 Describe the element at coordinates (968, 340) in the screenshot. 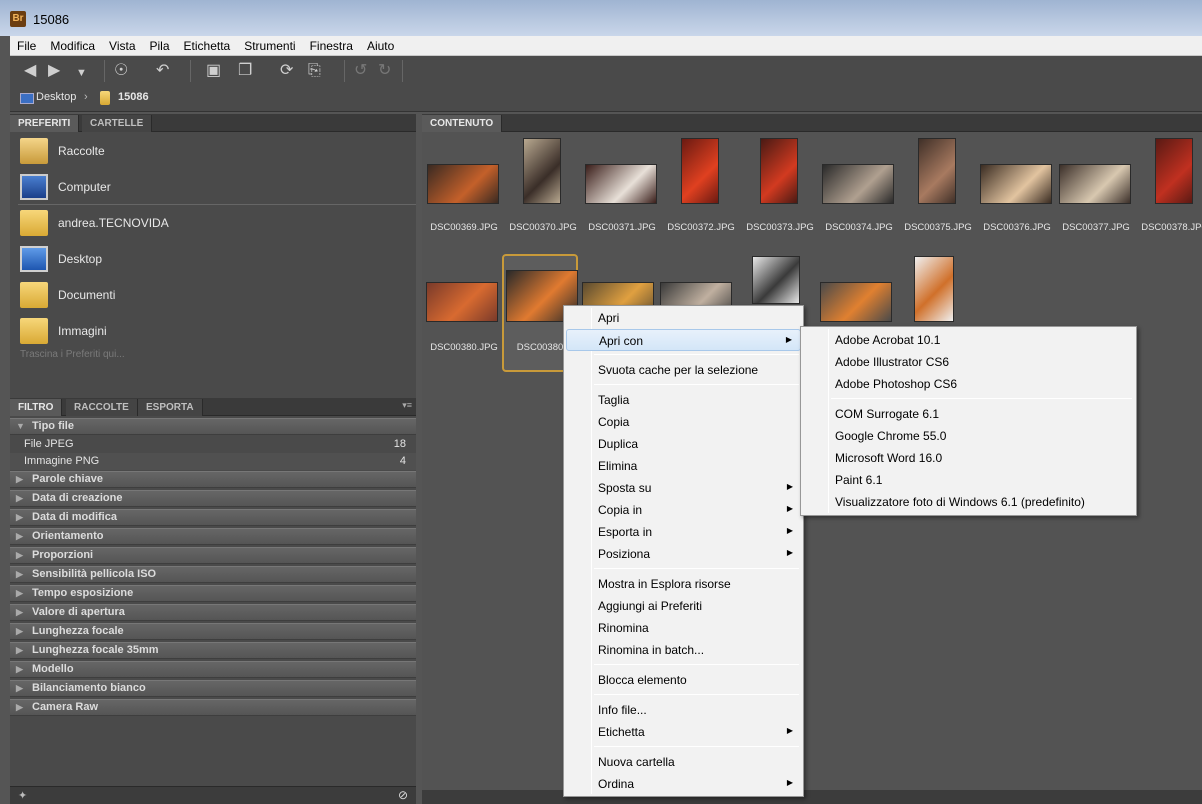

I see `menu-item: Adobe Acrobat 10.1` at that location.